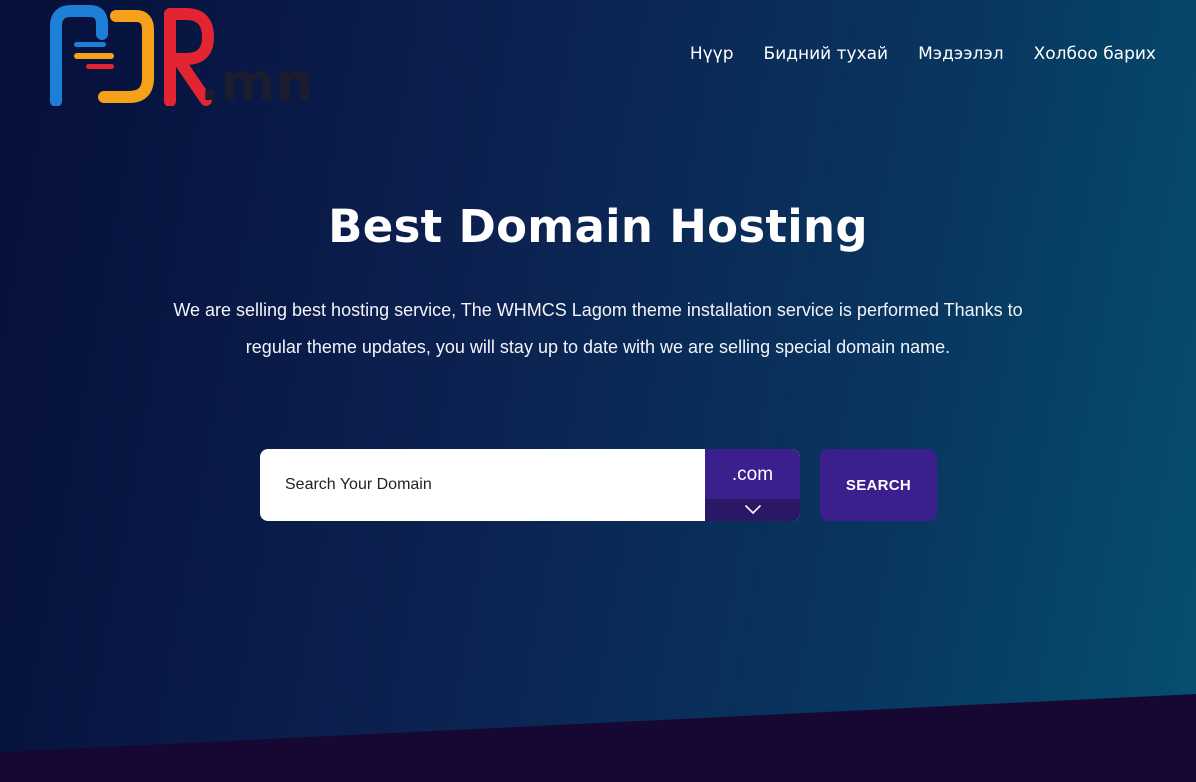  Describe the element at coordinates (752, 474) in the screenshot. I see `tld-selected-value: .com` at that location.